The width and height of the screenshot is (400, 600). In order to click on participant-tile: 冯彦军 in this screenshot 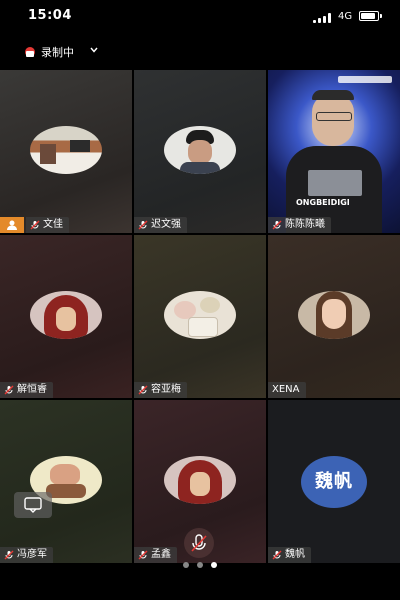, I will do `click(66, 481)`.